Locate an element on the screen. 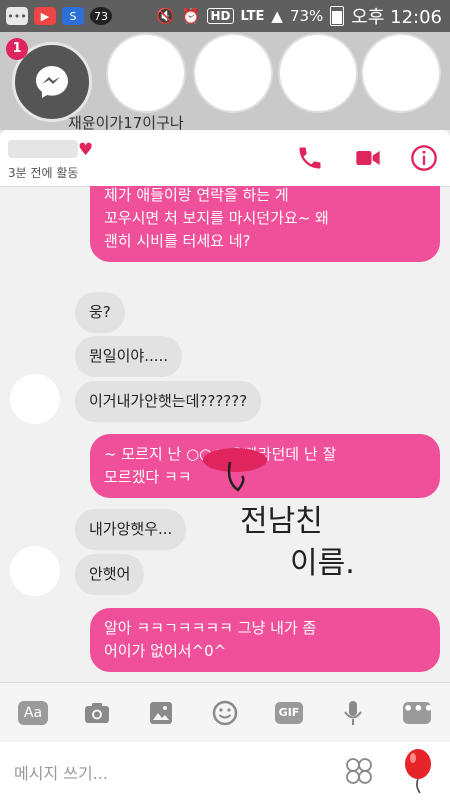 The width and height of the screenshot is (450, 800). image-icon is located at coordinates (161, 712).